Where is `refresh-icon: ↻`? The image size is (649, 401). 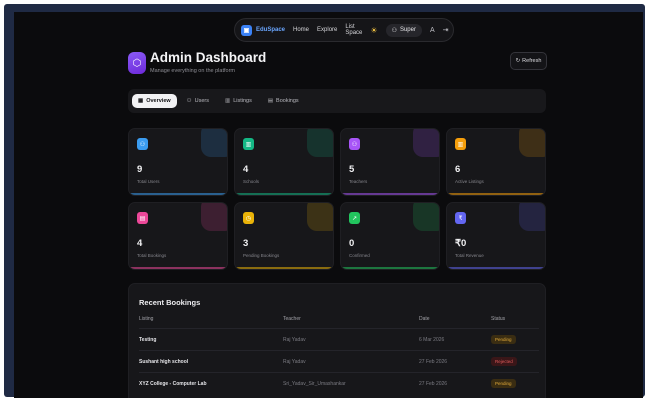 refresh-icon: ↻ is located at coordinates (518, 61).